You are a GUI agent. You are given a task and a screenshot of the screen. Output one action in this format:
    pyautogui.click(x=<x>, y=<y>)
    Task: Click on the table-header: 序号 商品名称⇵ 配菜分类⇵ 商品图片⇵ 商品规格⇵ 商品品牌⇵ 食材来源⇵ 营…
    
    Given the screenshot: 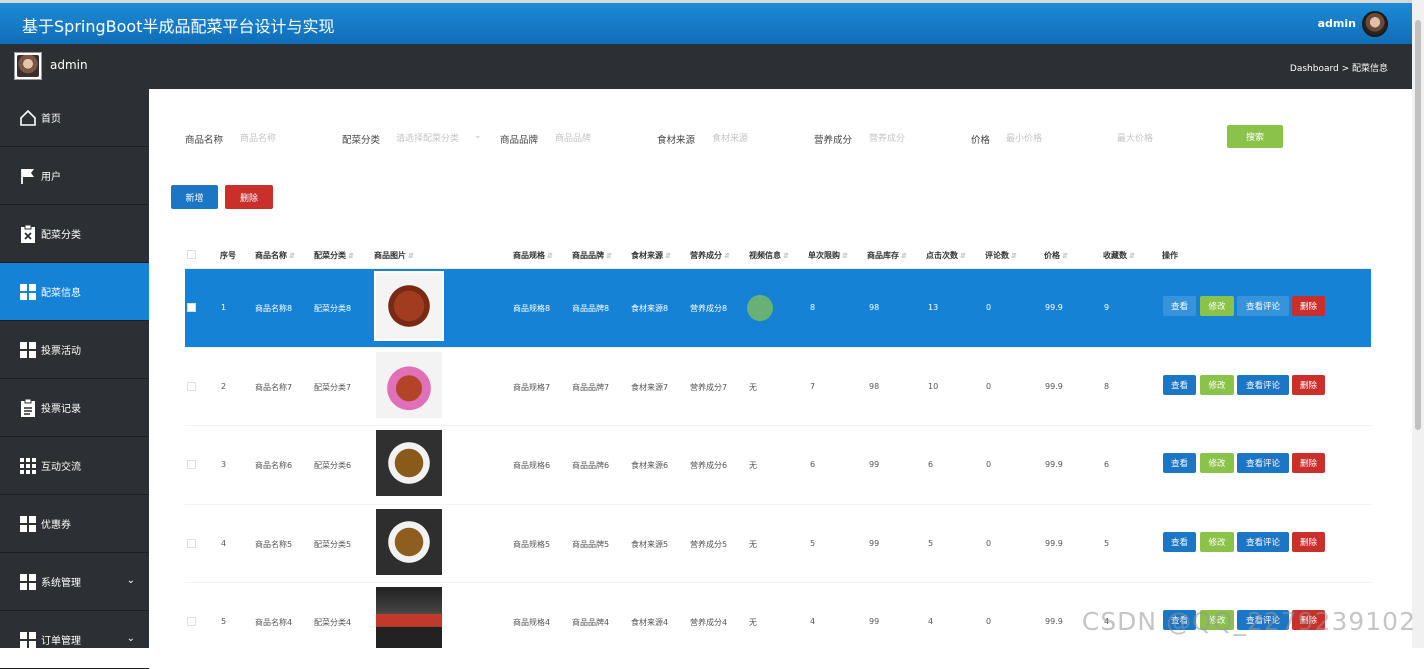 What is the action you would take?
    pyautogui.click(x=778, y=255)
    